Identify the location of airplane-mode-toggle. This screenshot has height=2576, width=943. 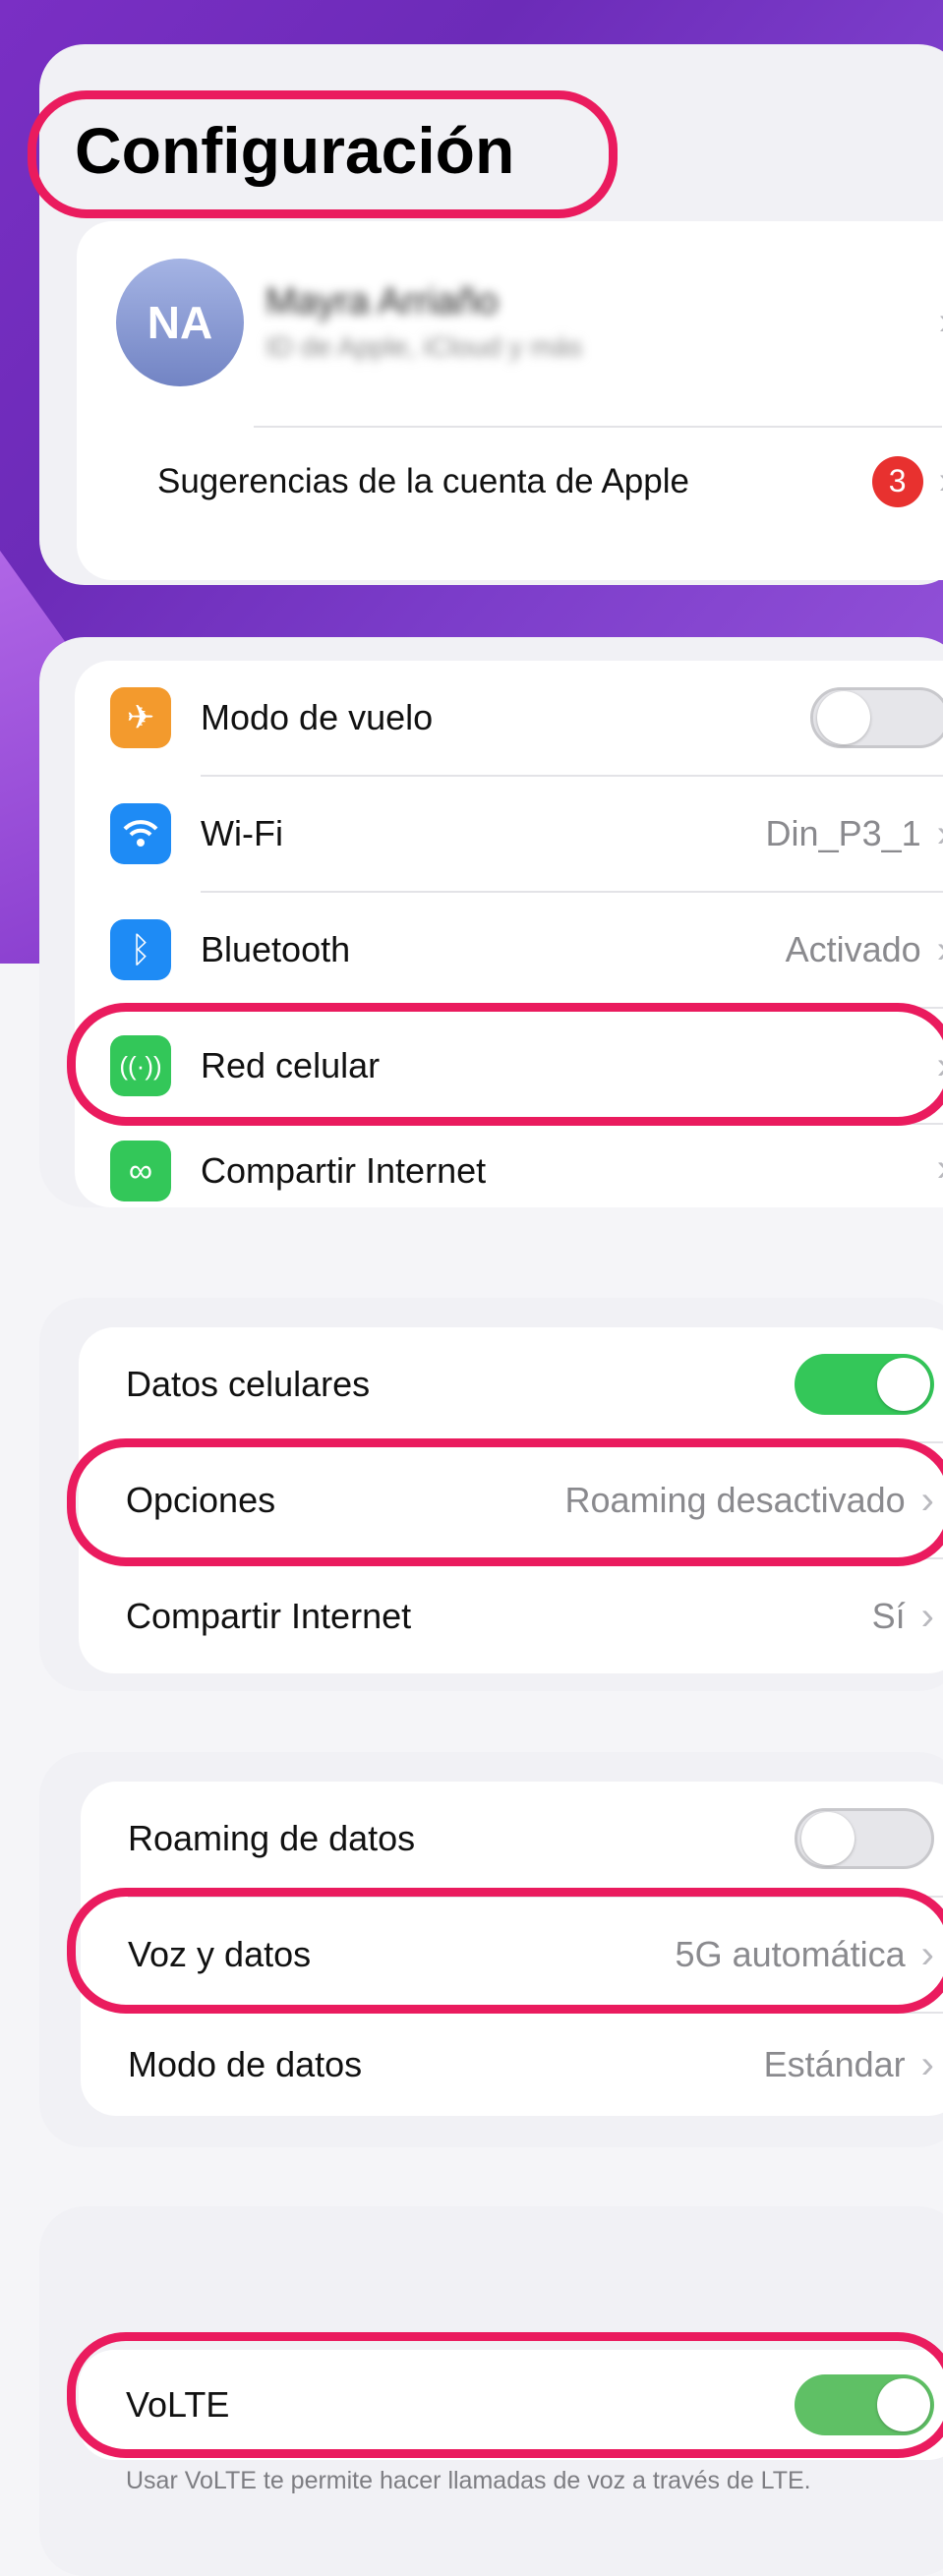
(877, 717).